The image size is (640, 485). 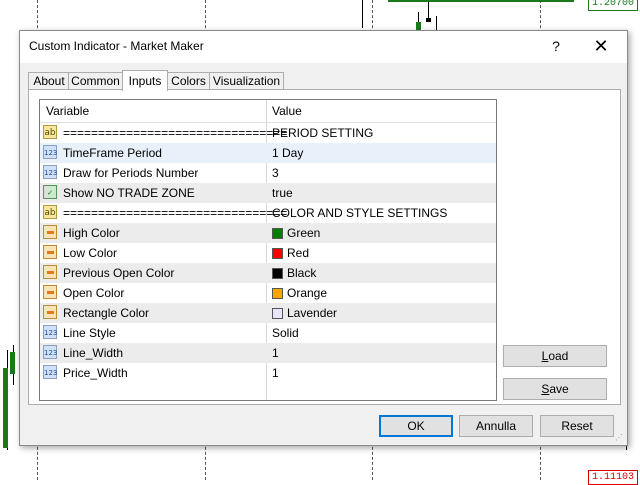 What do you see at coordinates (268, 313) in the screenshot?
I see `table-row: Rectangle Color Lavender` at bounding box center [268, 313].